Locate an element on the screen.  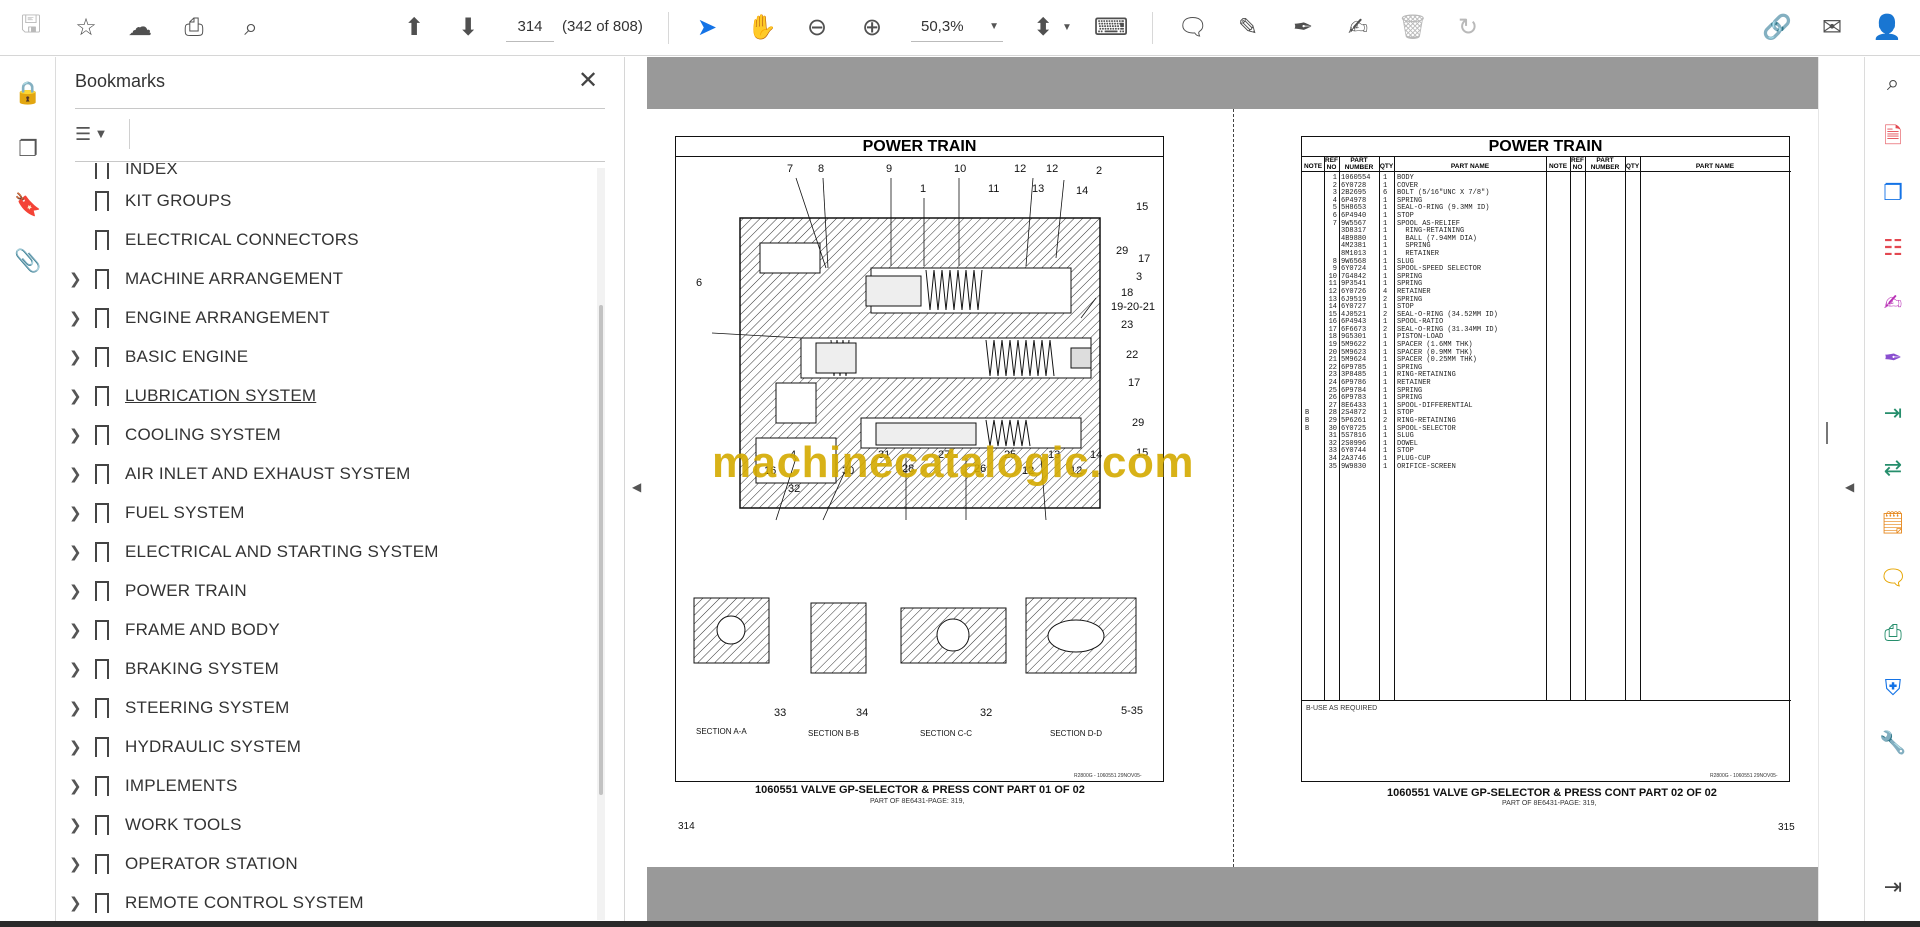
bookmark-item-remote-control: ❯ REMOTE CONTROL SYSTEM is located at coordinates (327, 903).